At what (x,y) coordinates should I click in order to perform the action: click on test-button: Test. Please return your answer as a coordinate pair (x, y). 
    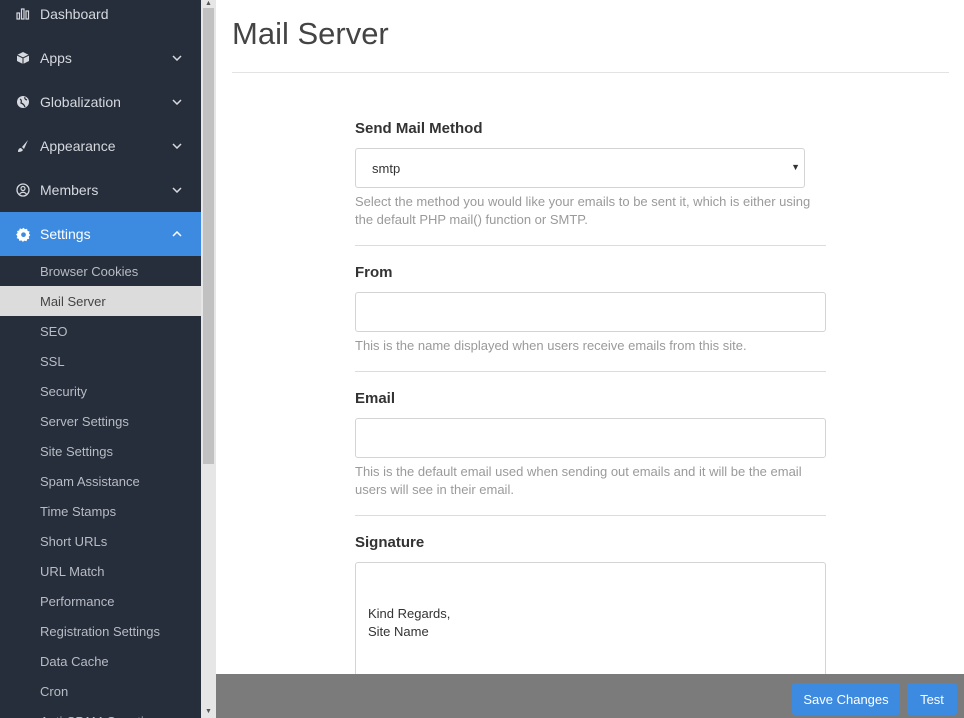
    Looking at the image, I should click on (932, 699).